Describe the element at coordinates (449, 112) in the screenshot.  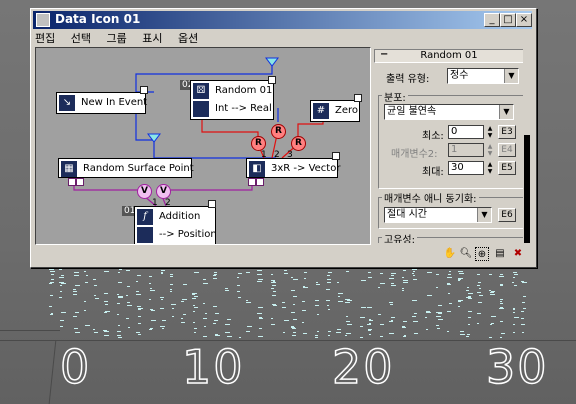
I see `distribution-select: 균일 불연속 ▼` at that location.